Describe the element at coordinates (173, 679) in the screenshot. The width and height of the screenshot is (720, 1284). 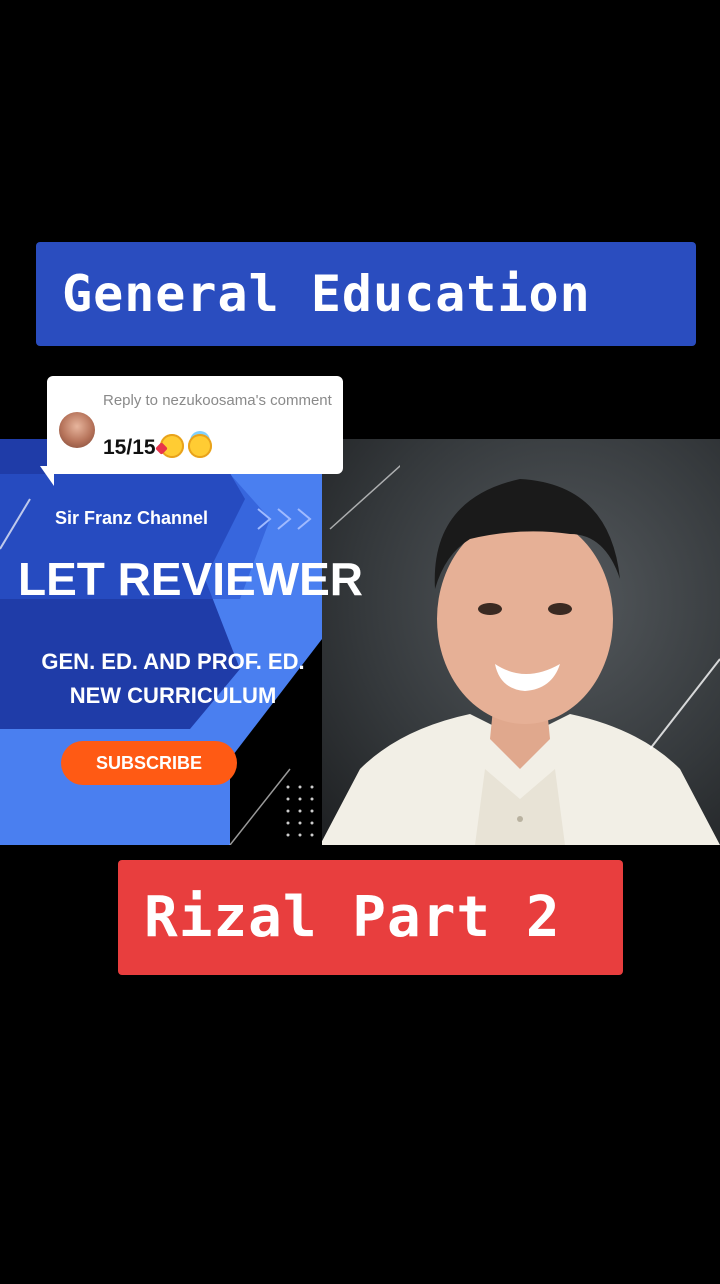
I see `thumbnail-subline: GEN. ED. AND PROF. ED. NEW CURRICULUM` at that location.